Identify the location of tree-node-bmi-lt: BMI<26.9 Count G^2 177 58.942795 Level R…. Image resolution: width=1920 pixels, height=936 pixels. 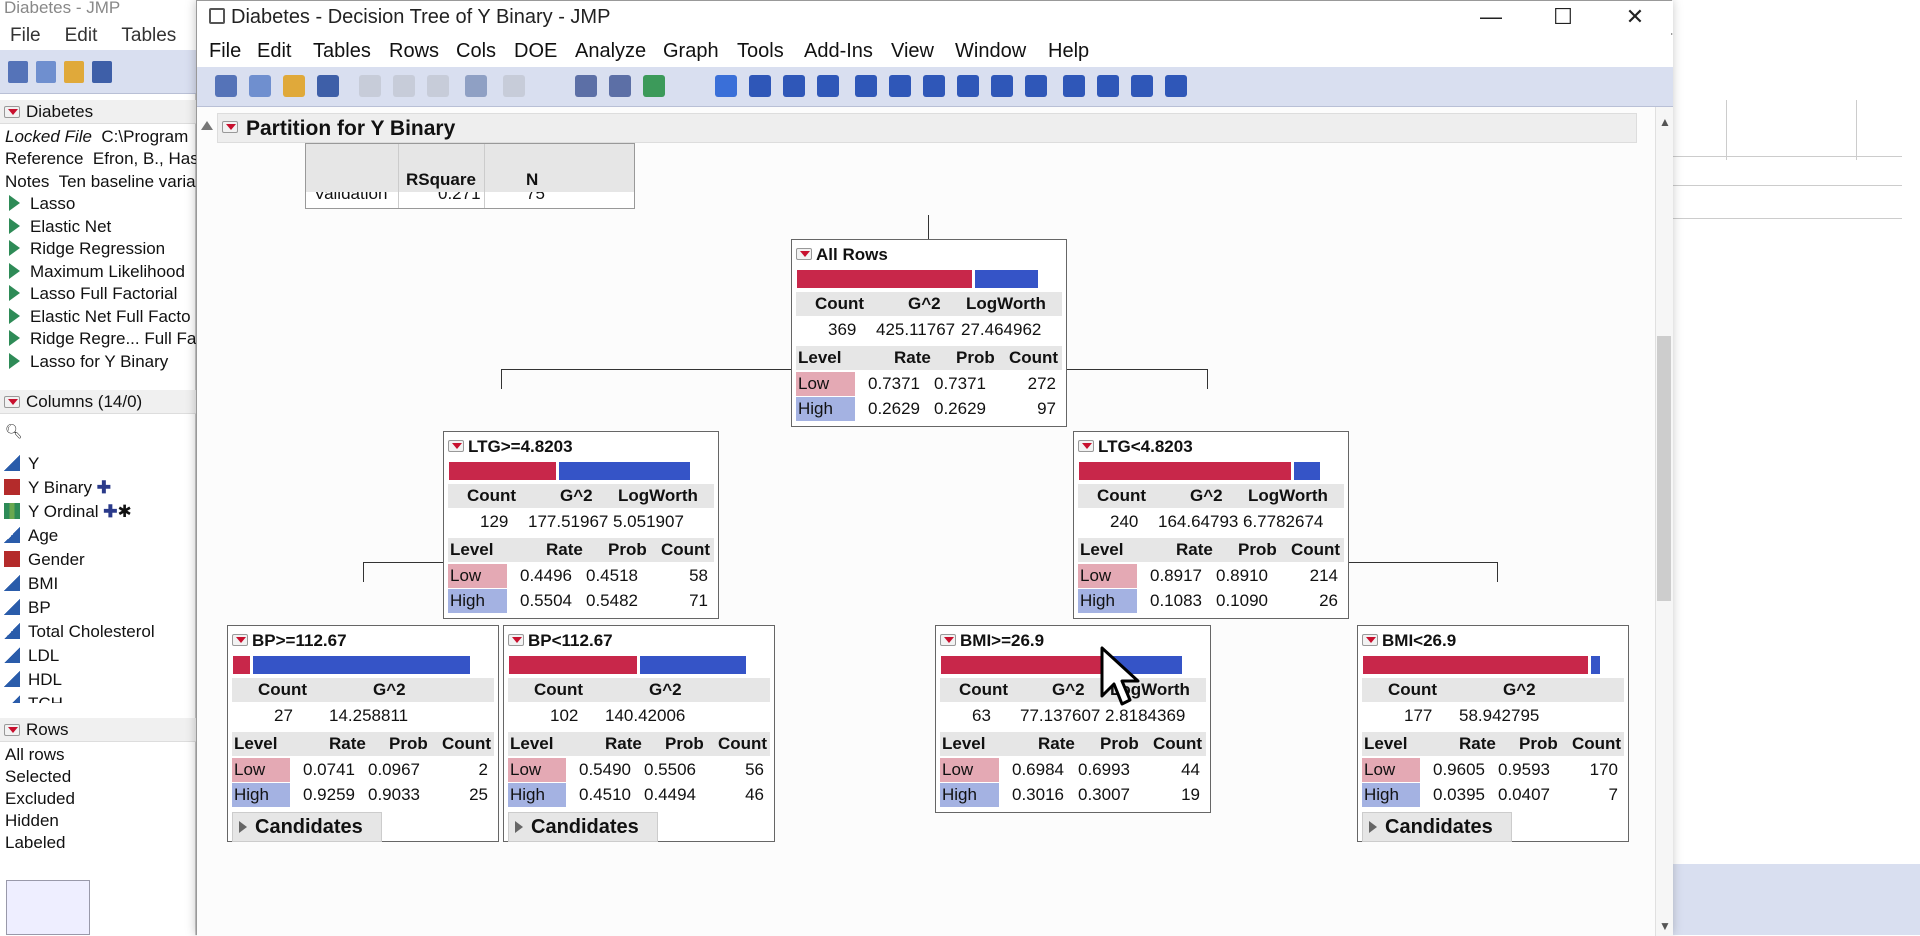
(1493, 733).